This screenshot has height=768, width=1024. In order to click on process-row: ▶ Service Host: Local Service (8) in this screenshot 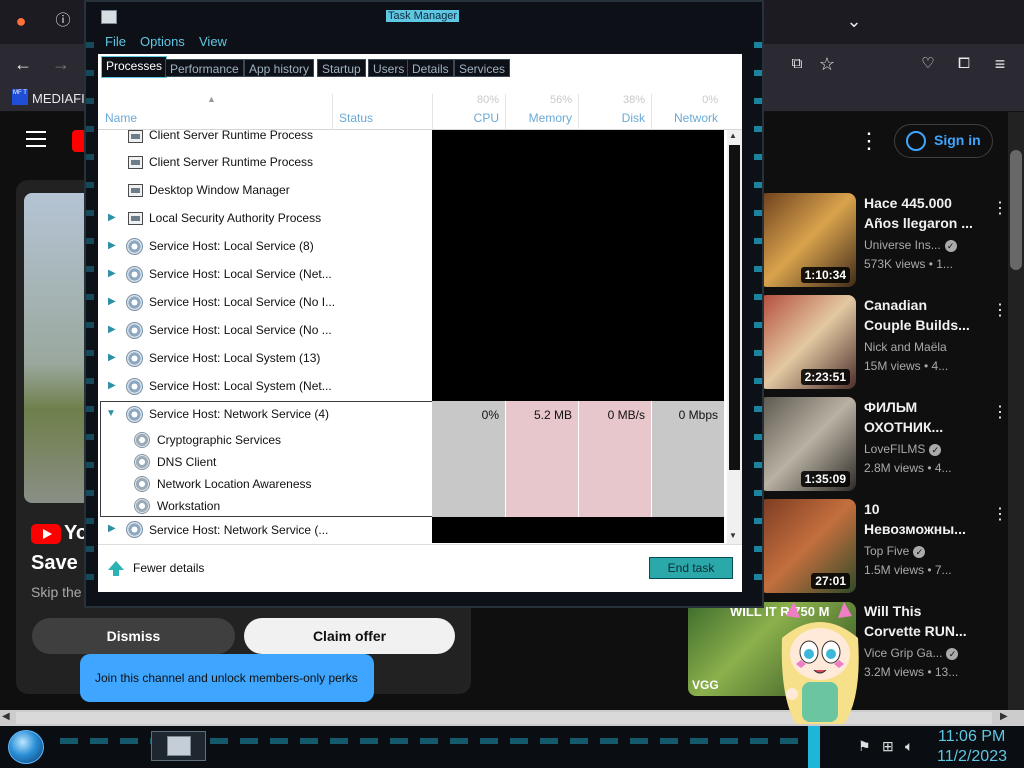, I will do `click(266, 252)`.